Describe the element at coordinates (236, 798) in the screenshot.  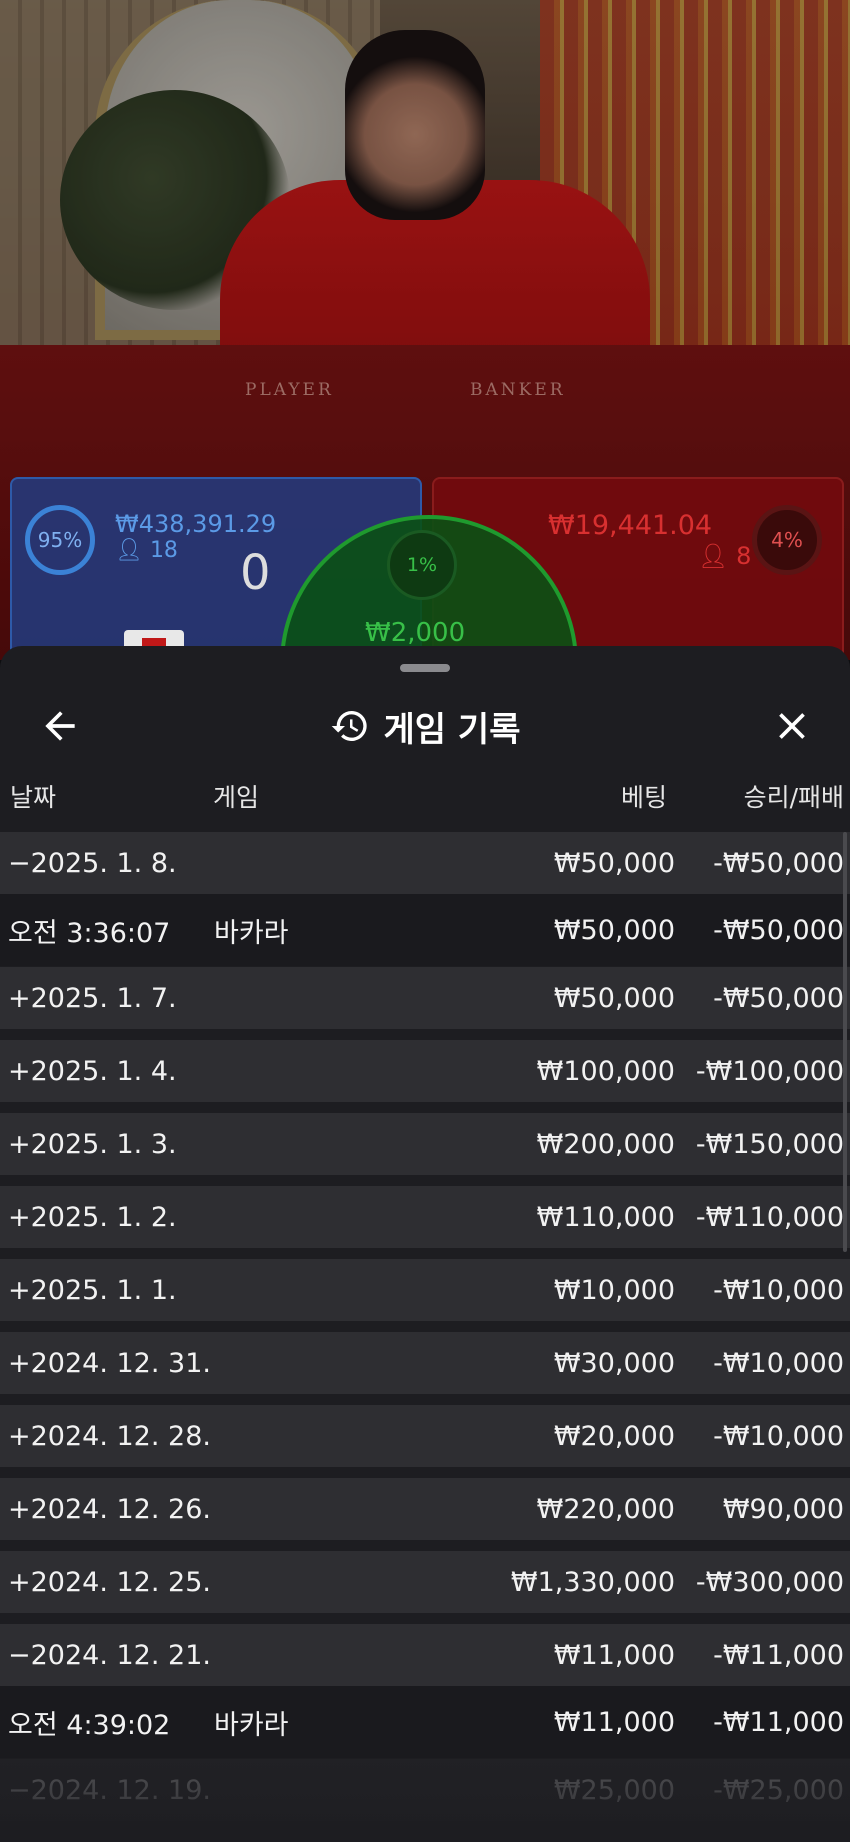
I see `column-header-game: 게임` at that location.